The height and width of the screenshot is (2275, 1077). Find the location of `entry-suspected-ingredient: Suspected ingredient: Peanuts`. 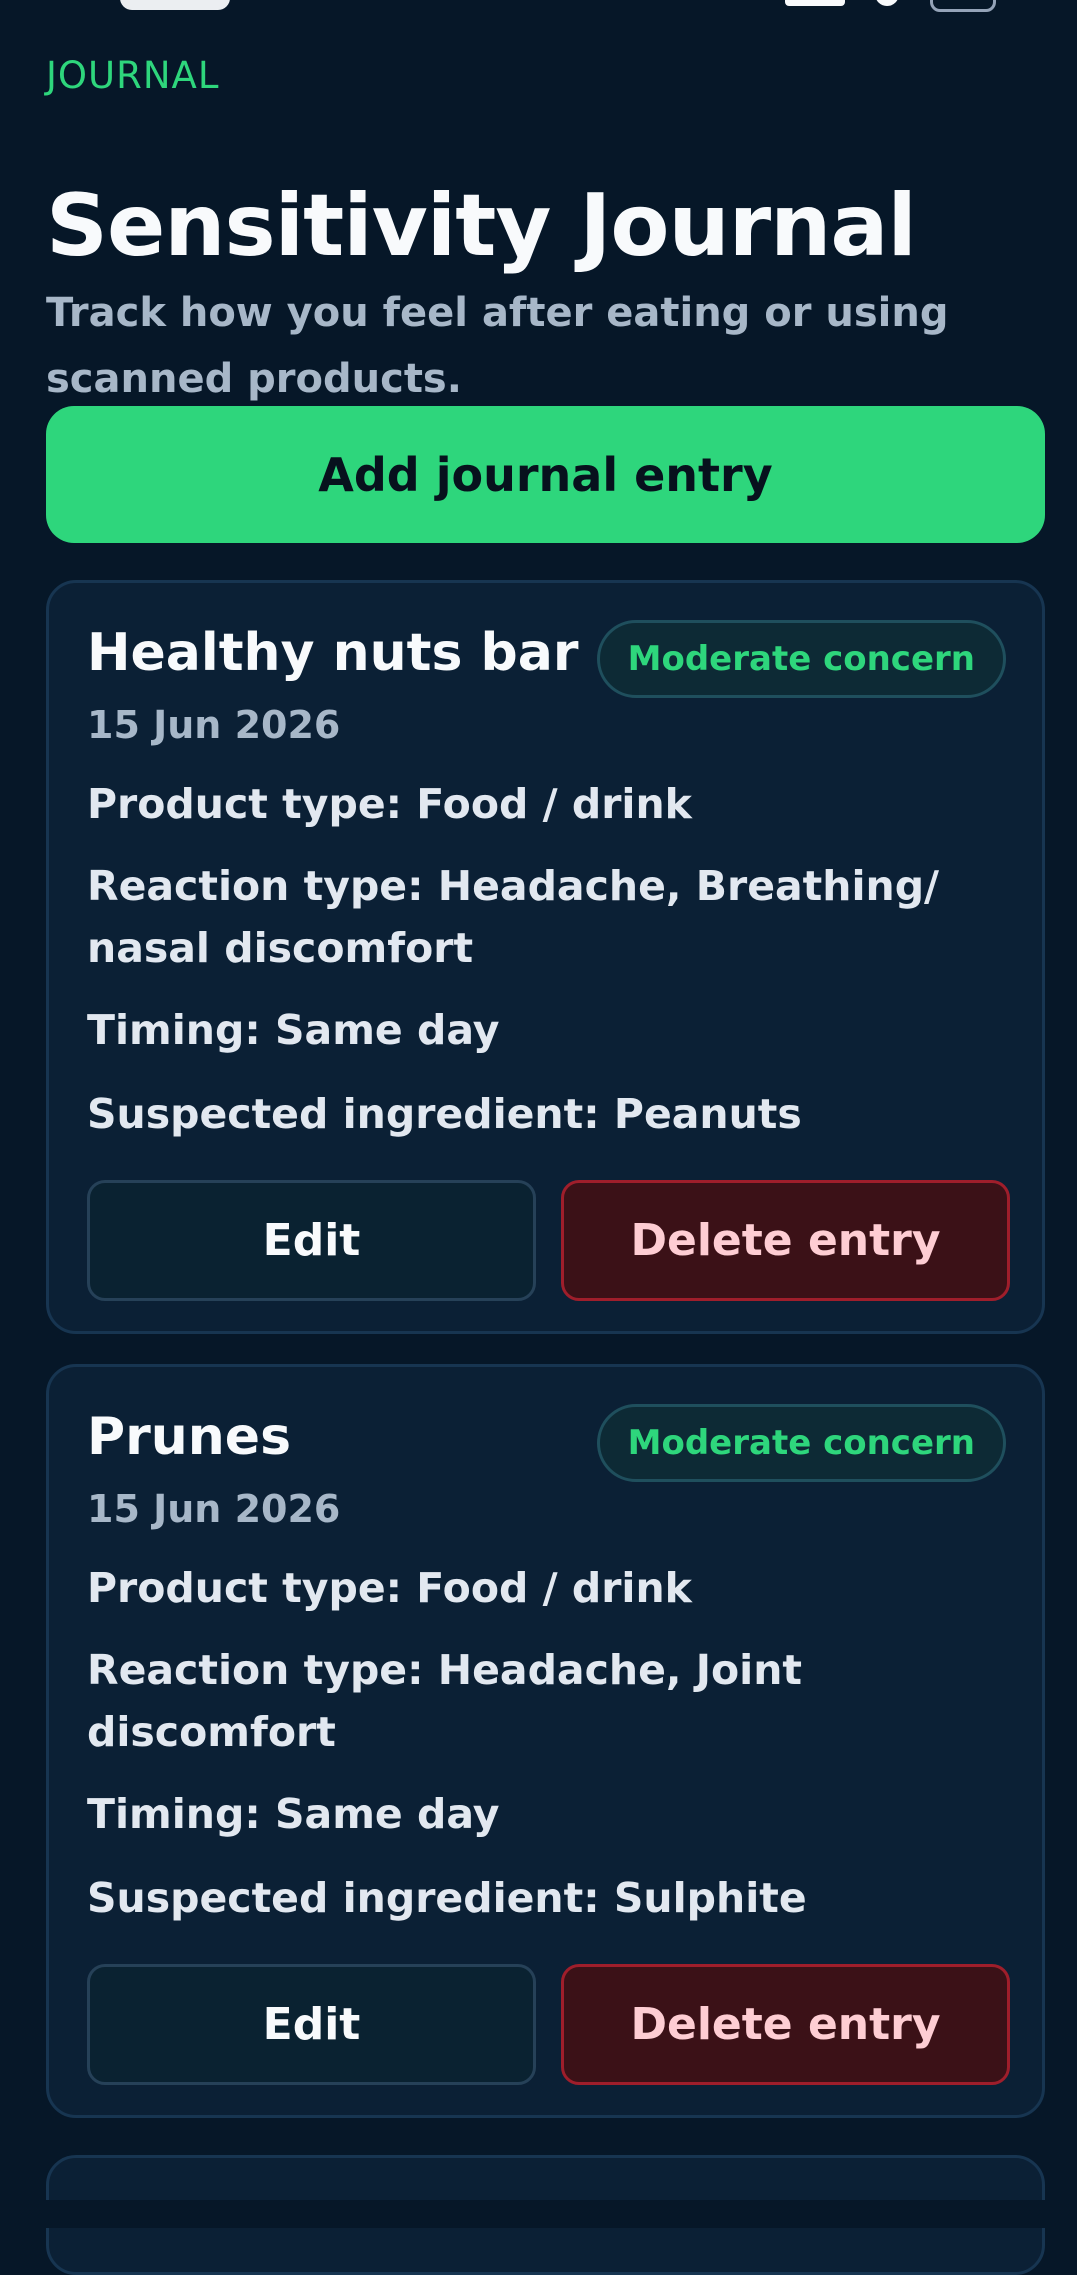

entry-suspected-ingredient: Suspected ingredient: Peanuts is located at coordinates (444, 1114).